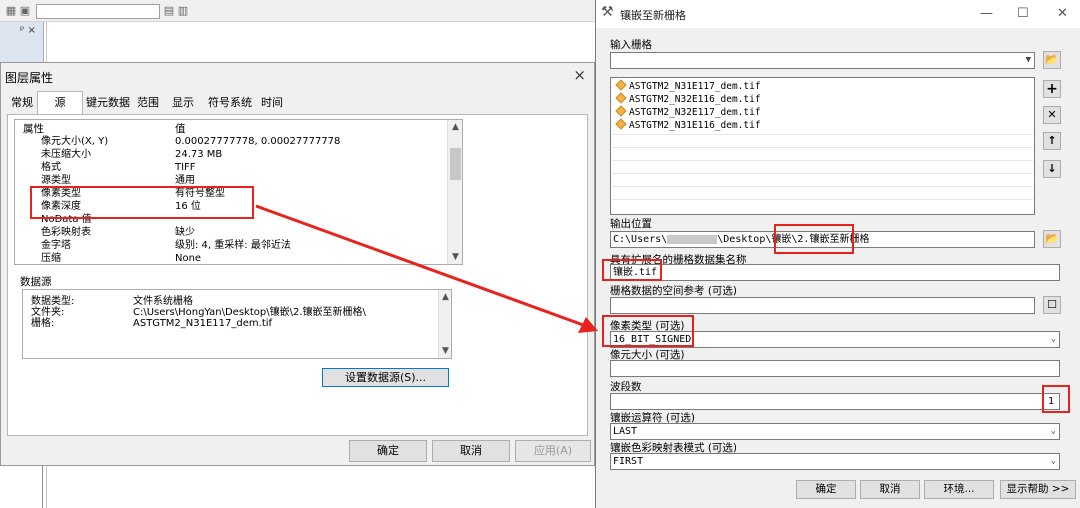  I want to click on datasource-key: 数据类型:, so click(53, 301).